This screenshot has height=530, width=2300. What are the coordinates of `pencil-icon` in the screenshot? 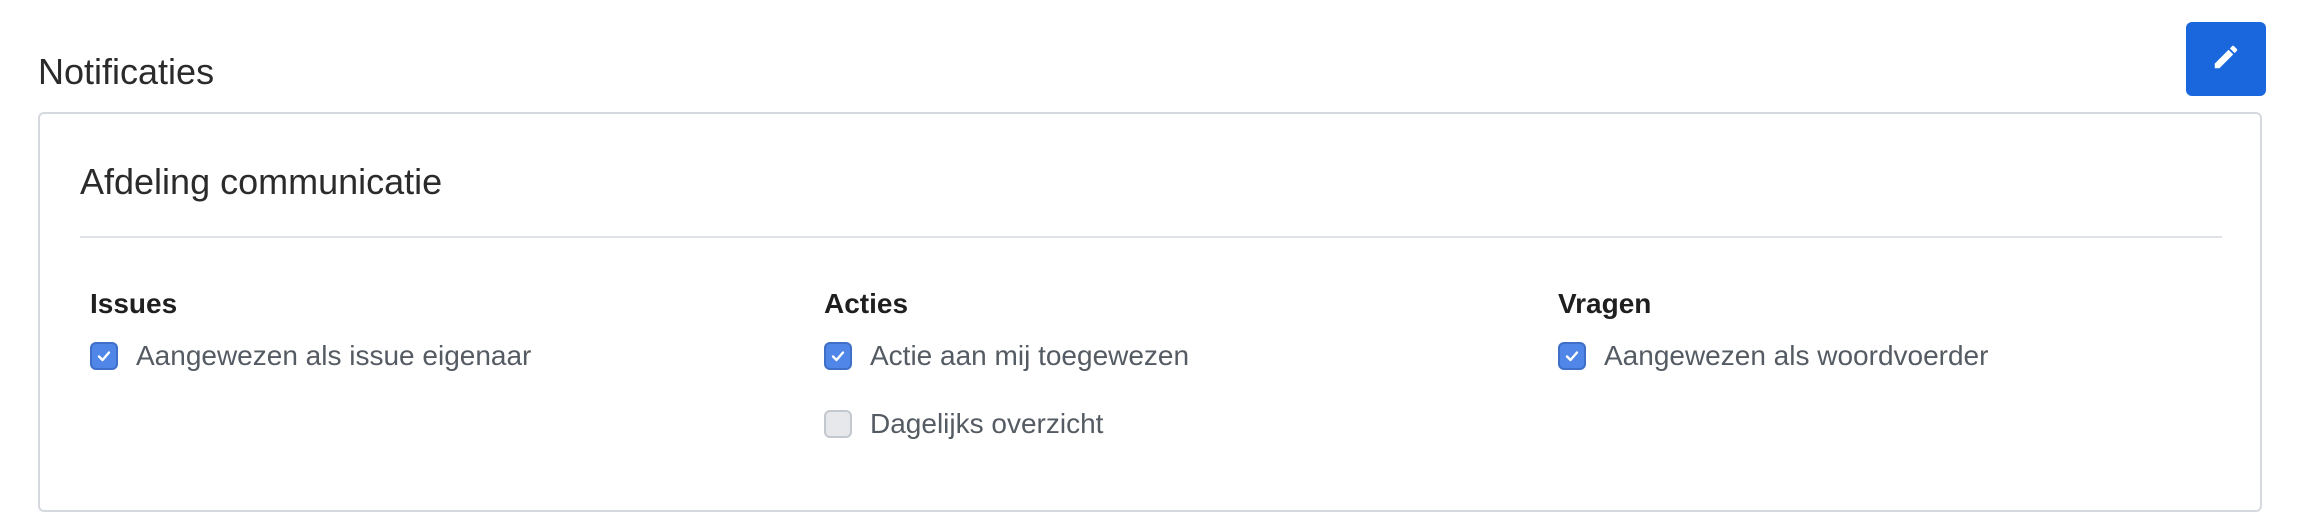 It's located at (2226, 59).